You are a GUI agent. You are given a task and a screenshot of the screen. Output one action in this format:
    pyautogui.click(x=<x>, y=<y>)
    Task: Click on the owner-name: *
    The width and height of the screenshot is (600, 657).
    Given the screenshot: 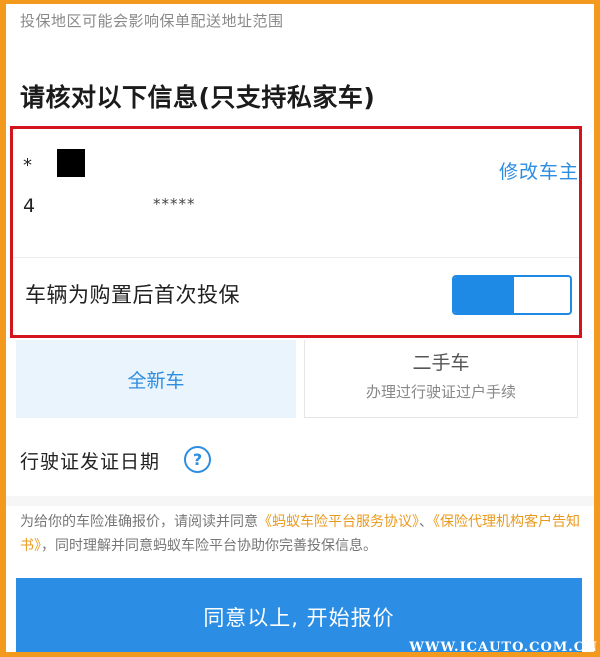 What is the action you would take?
    pyautogui.click(x=29, y=165)
    